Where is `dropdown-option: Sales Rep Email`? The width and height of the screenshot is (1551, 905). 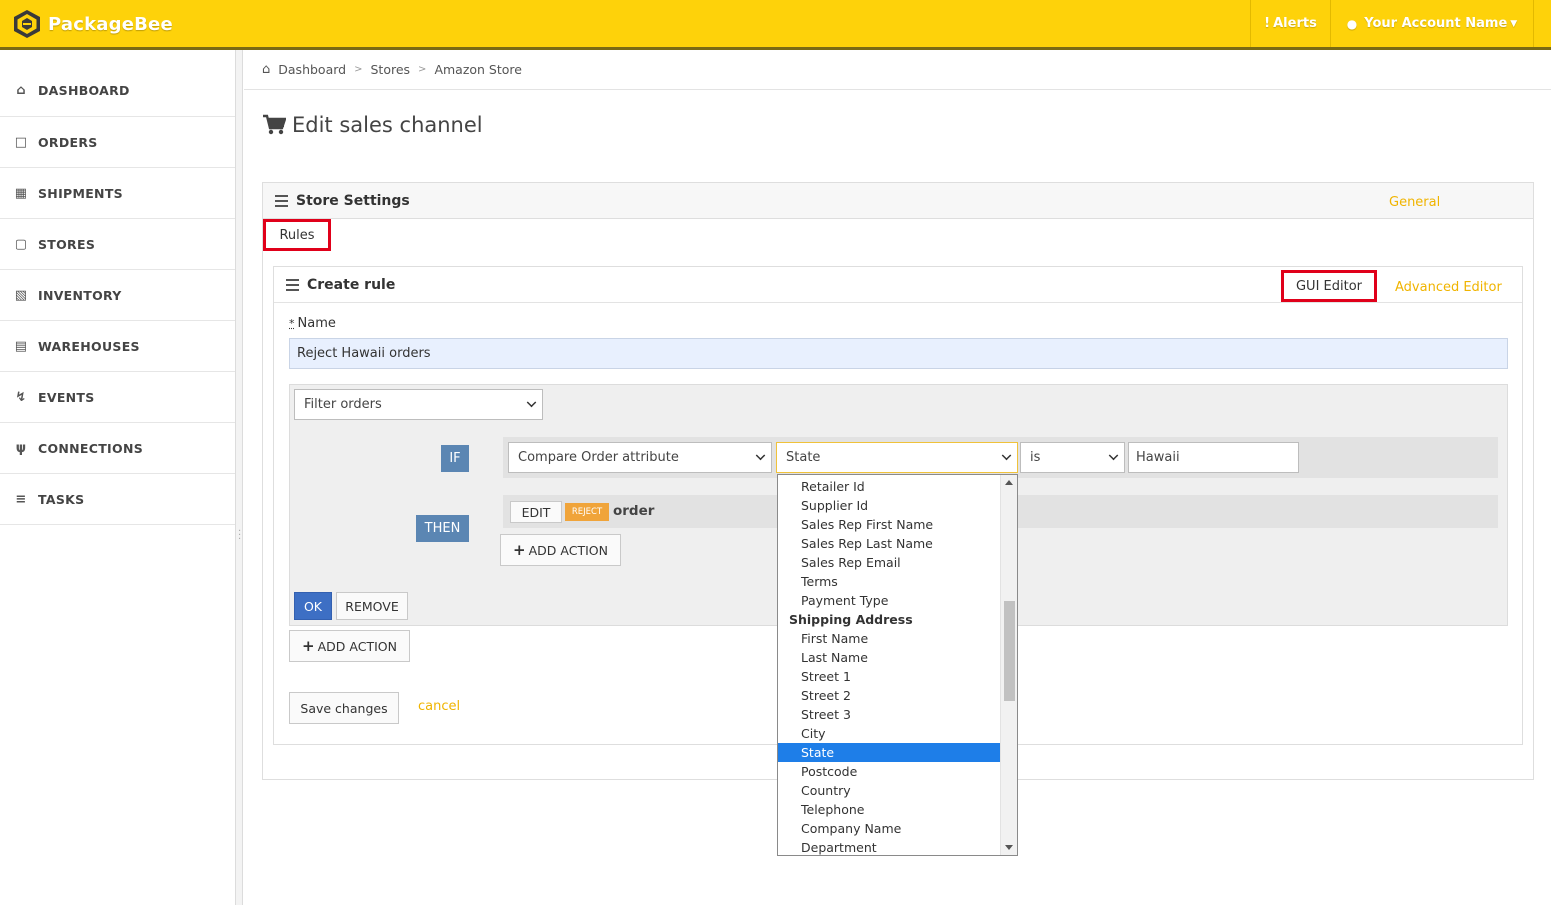 dropdown-option: Sales Rep Email is located at coordinates (889, 562).